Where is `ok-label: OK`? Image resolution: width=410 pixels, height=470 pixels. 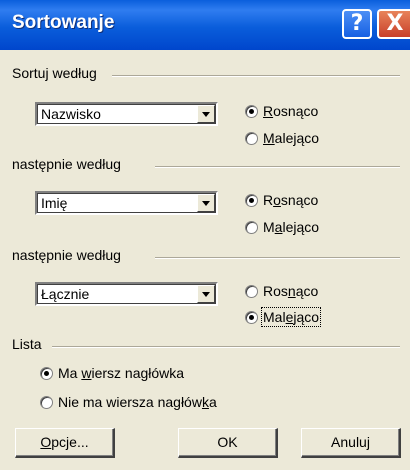
ok-label: OK is located at coordinates (227, 442).